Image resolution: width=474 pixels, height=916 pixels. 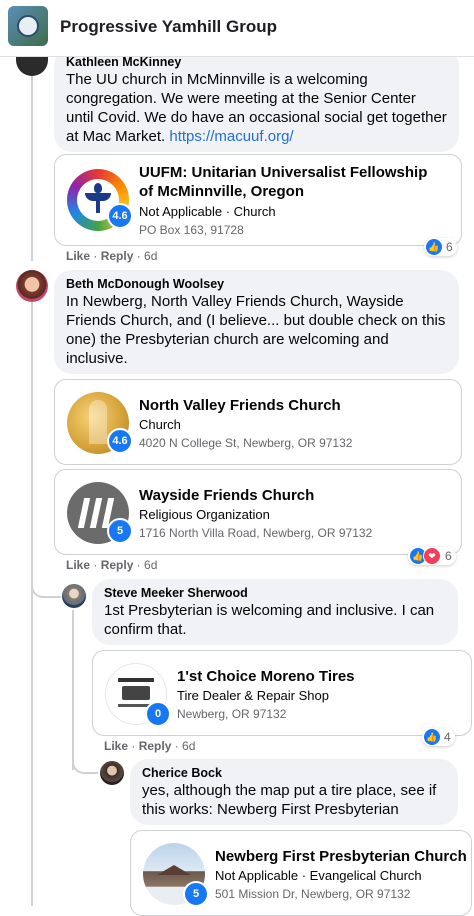 I want to click on comment-author: Steve Meeker Sherwood, so click(x=275, y=593).